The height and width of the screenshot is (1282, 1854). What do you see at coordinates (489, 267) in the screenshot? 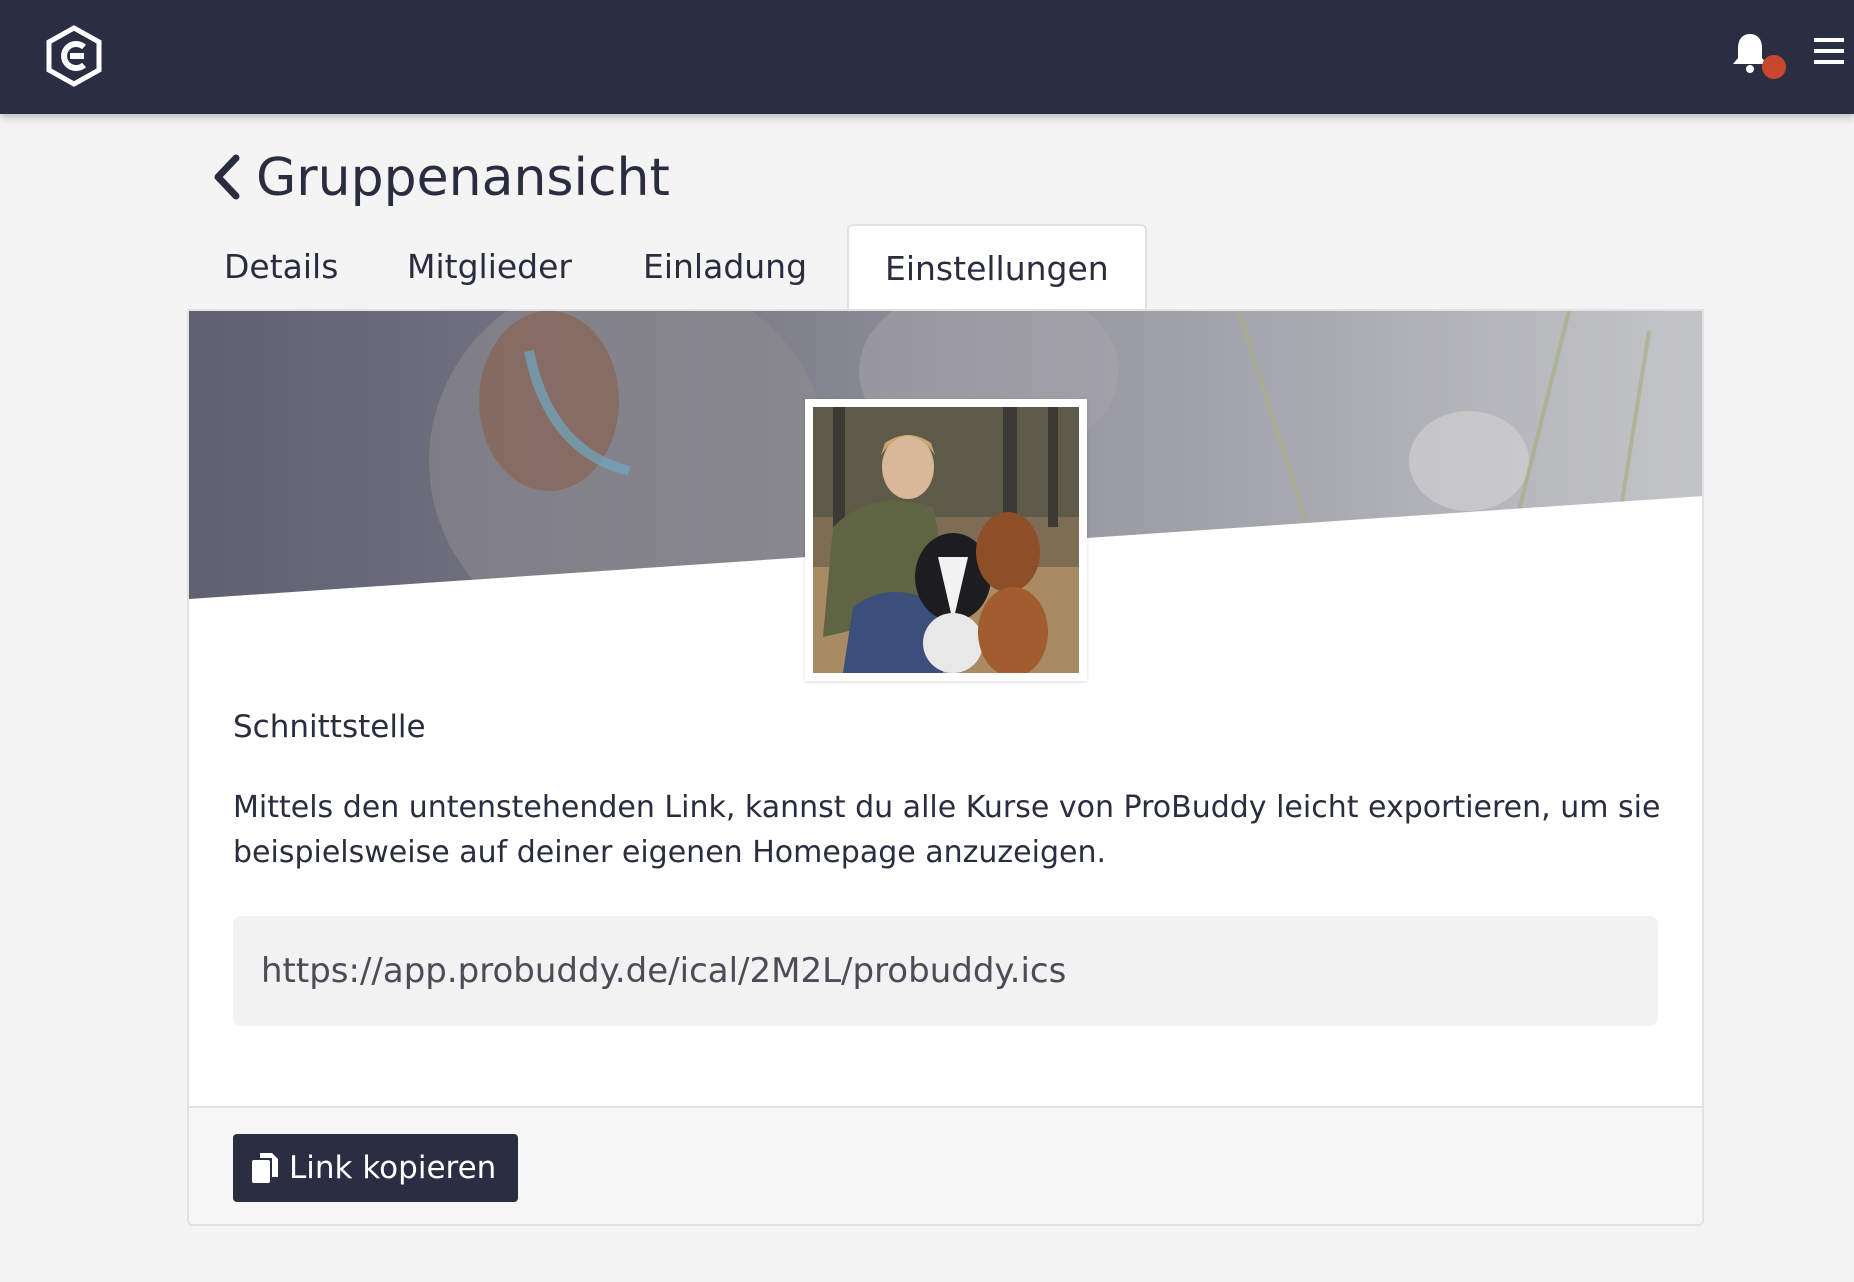
I see `tab-mitglieder: Mitglieder` at bounding box center [489, 267].